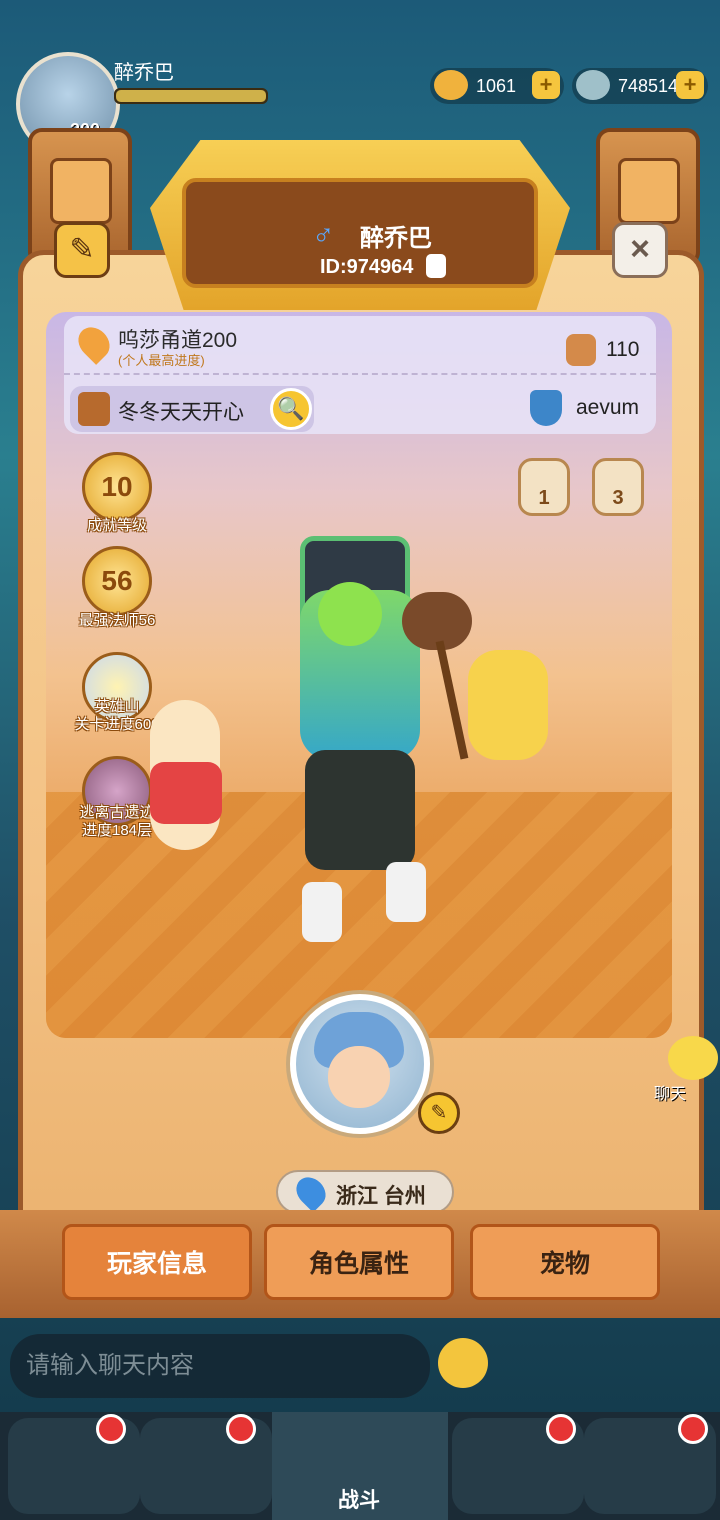 The image size is (720, 1520). Describe the element at coordinates (546, 85) in the screenshot. I see `add-gold-button: +` at that location.